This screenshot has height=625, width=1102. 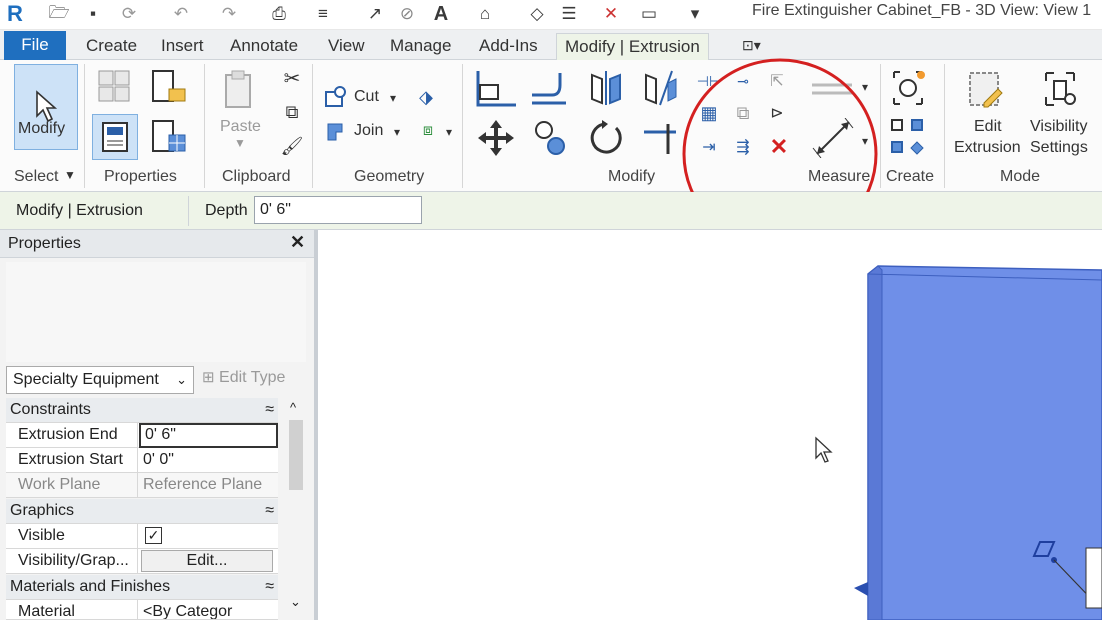 What do you see at coordinates (42, 510) in the screenshot?
I see `group-graphics-label: Graphics` at bounding box center [42, 510].